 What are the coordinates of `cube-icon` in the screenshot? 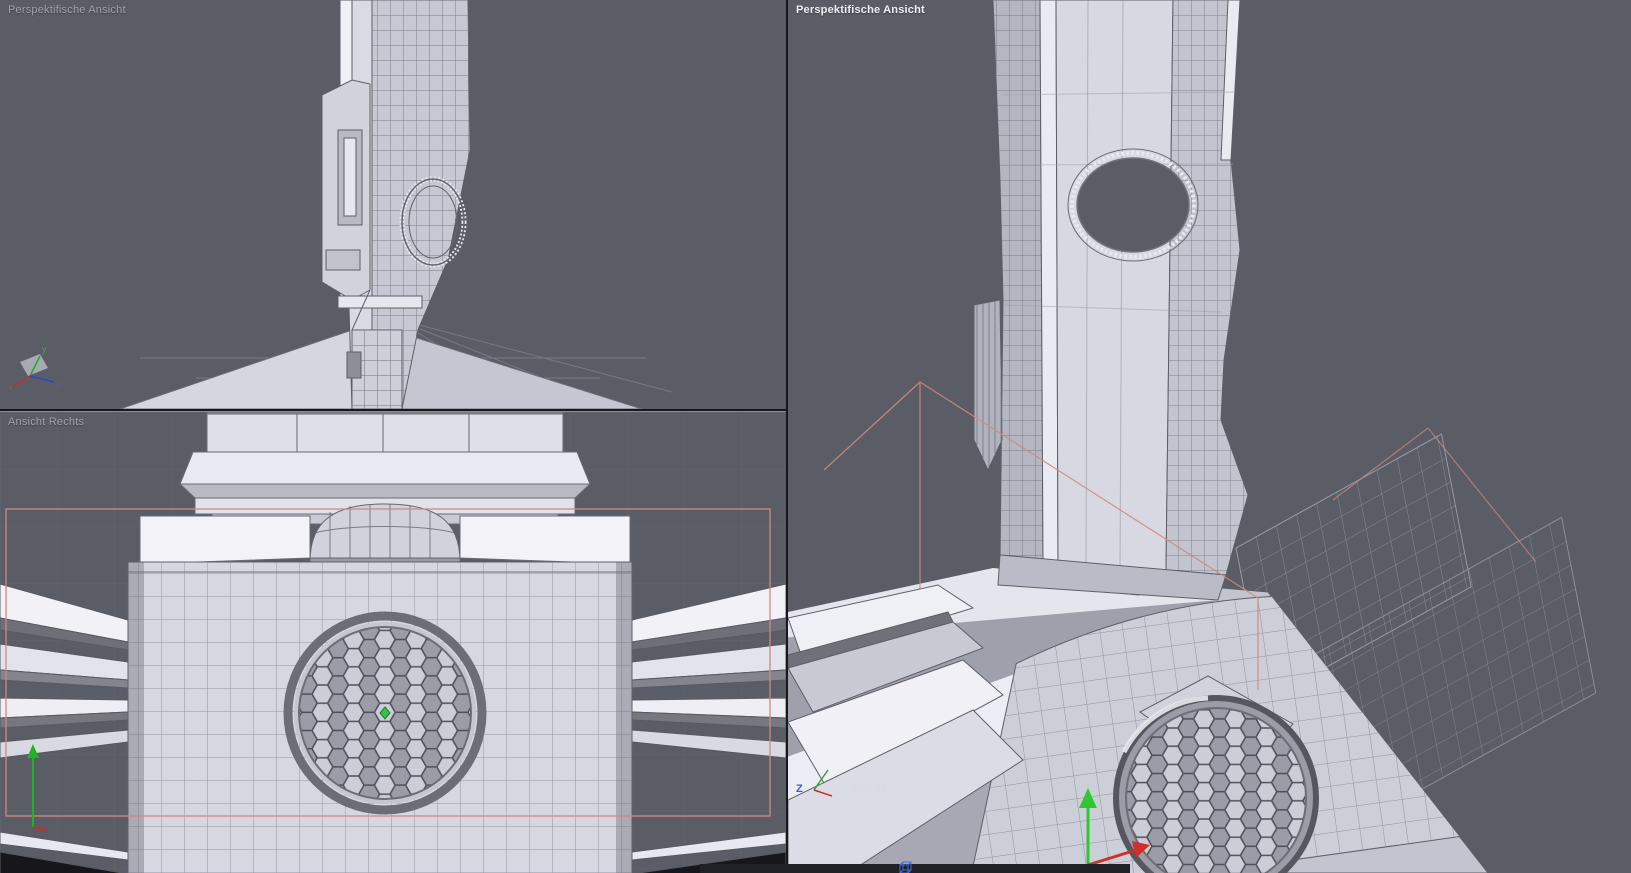 It's located at (906, 866).